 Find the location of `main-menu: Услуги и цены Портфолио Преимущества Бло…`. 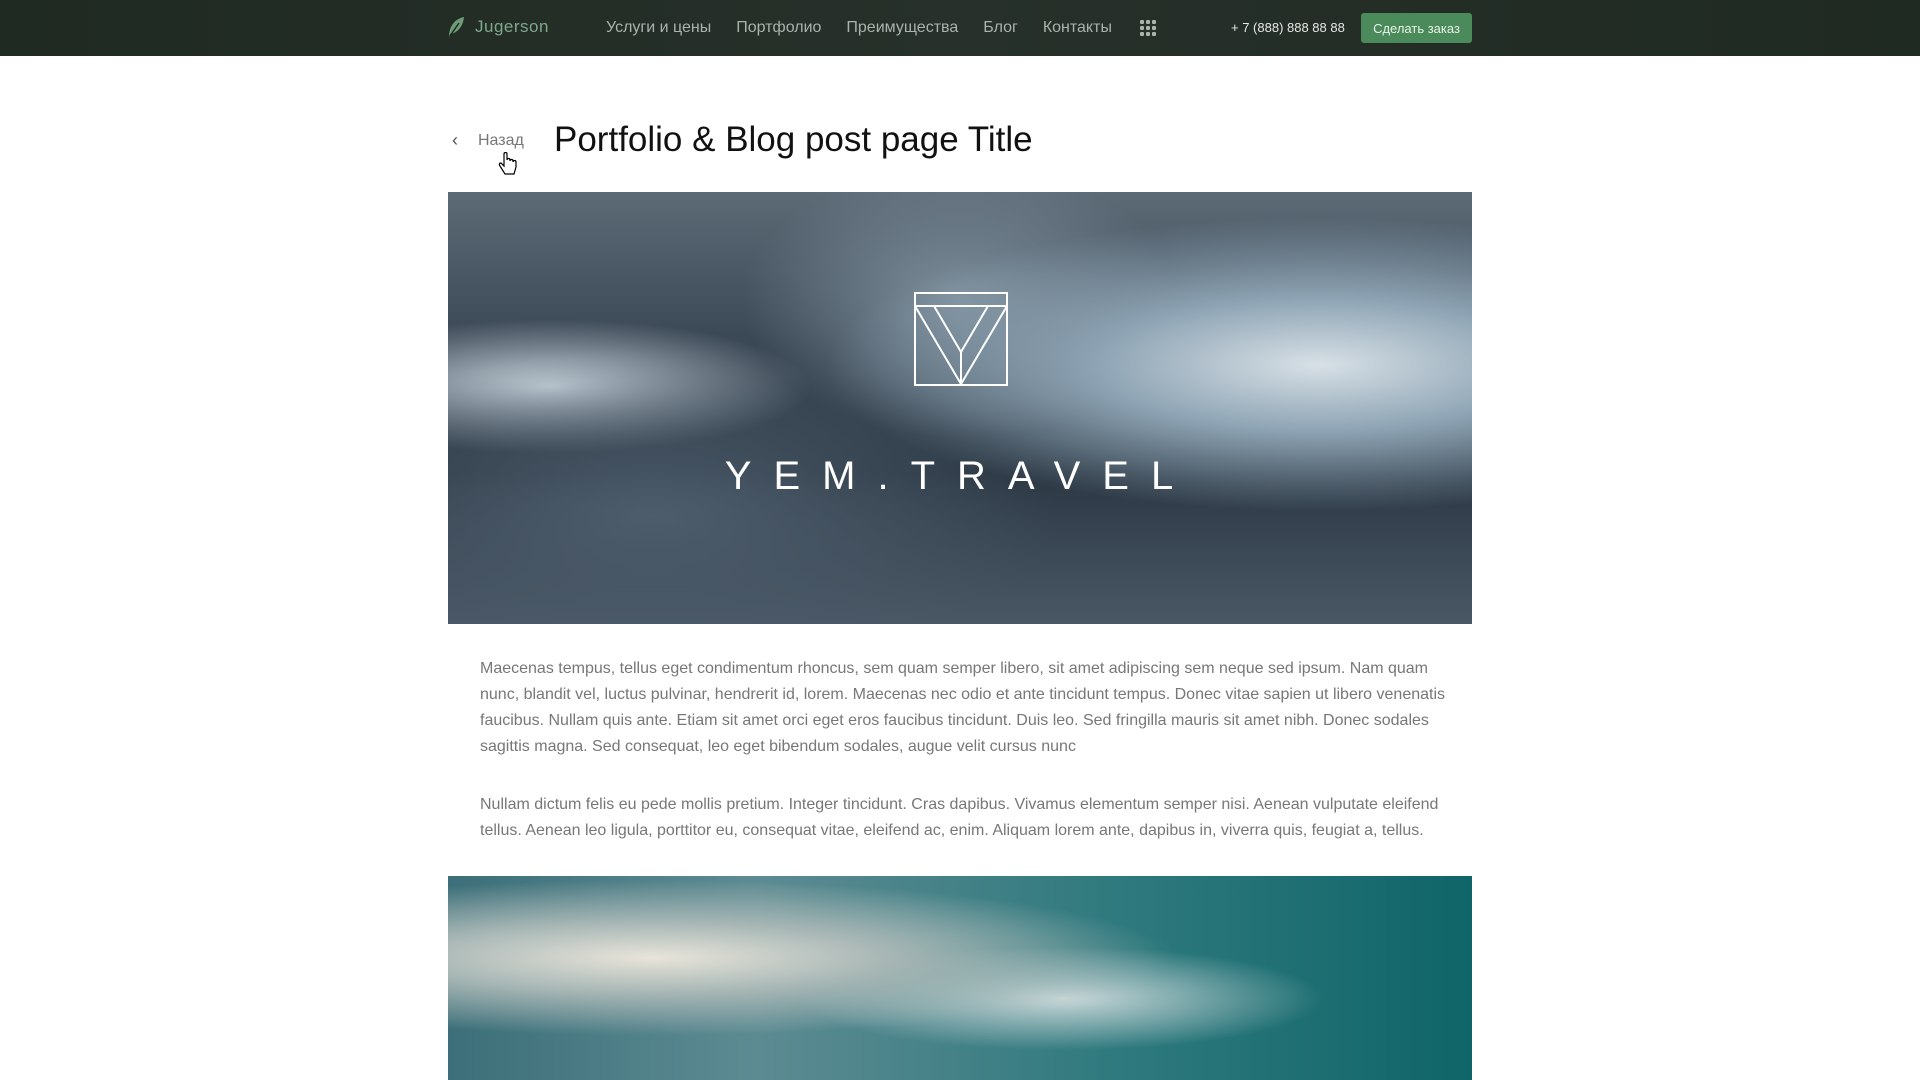

main-menu: Услуги и цены Портфолио Преимущества Бло… is located at coordinates (859, 28).